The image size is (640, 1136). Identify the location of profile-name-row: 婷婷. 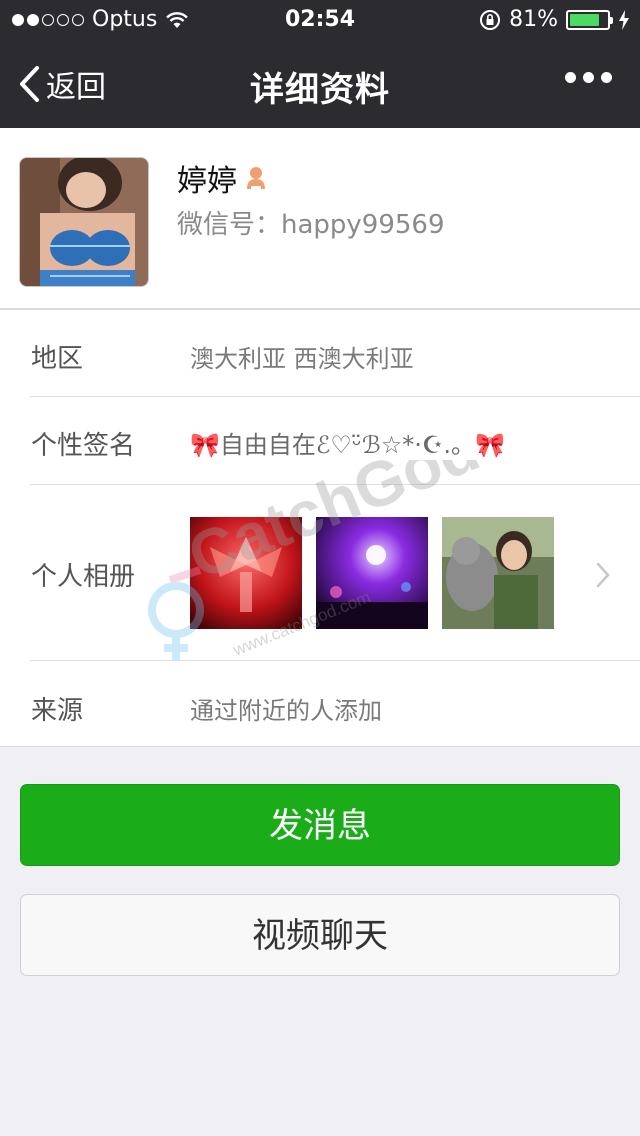
(222, 178).